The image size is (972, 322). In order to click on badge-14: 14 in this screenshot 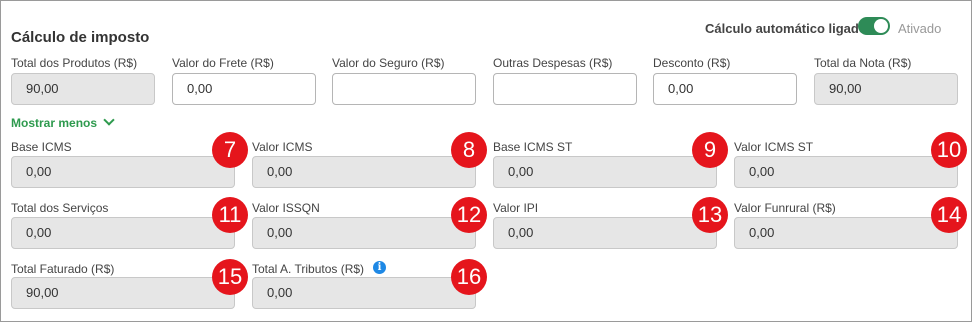, I will do `click(949, 215)`.